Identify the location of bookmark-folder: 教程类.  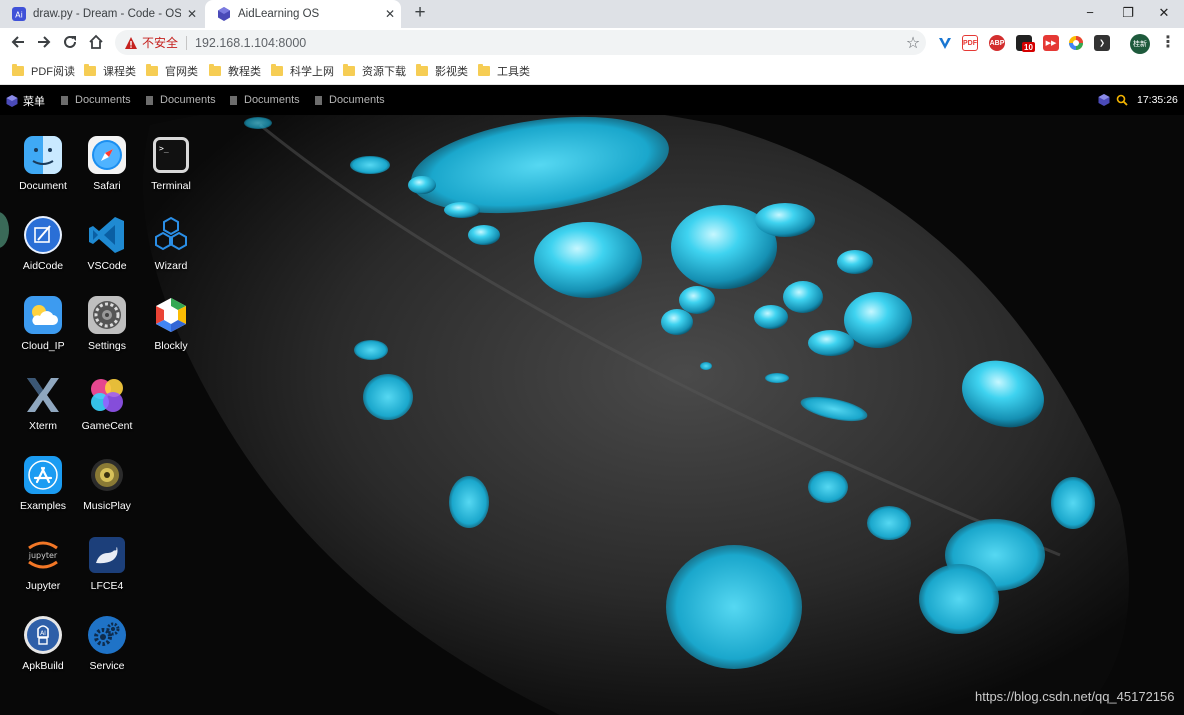
(235, 71).